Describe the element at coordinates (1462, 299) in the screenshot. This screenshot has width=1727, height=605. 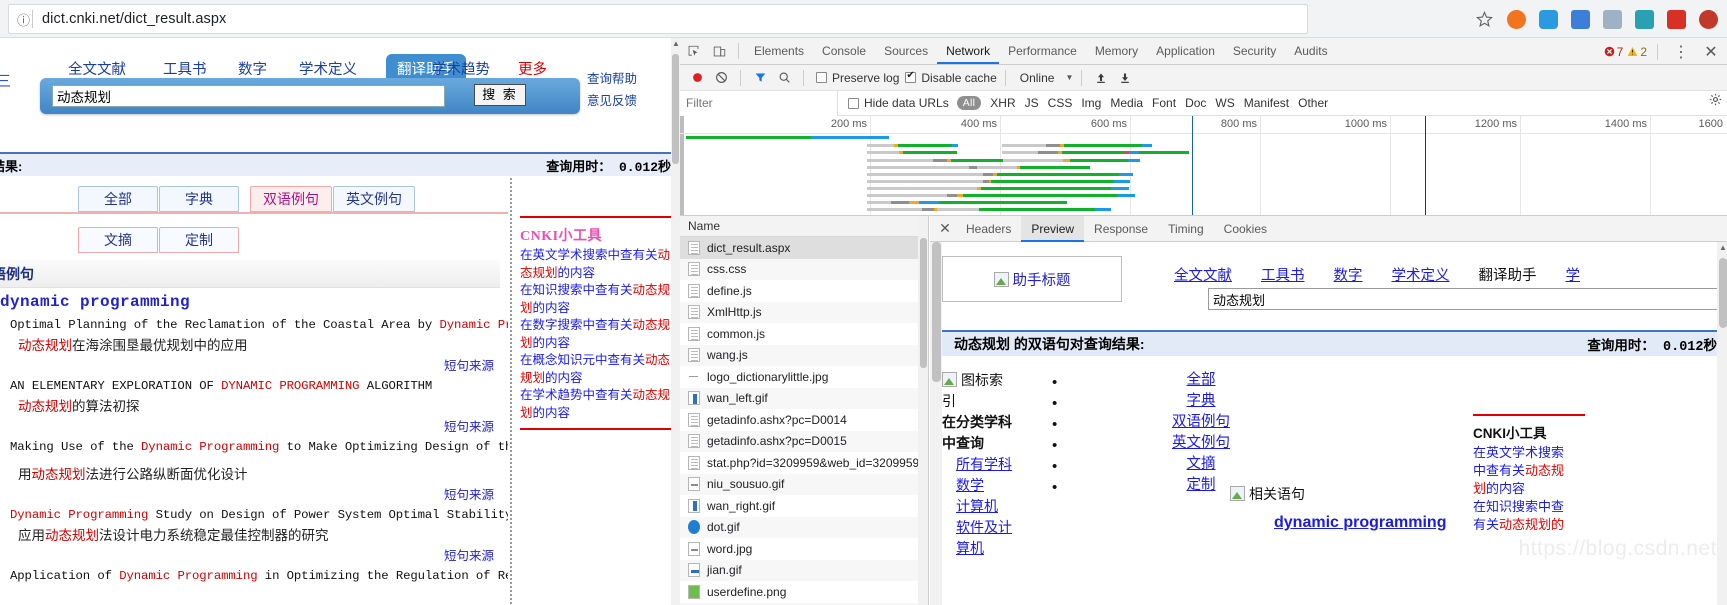
I see `preview-search-input` at that location.